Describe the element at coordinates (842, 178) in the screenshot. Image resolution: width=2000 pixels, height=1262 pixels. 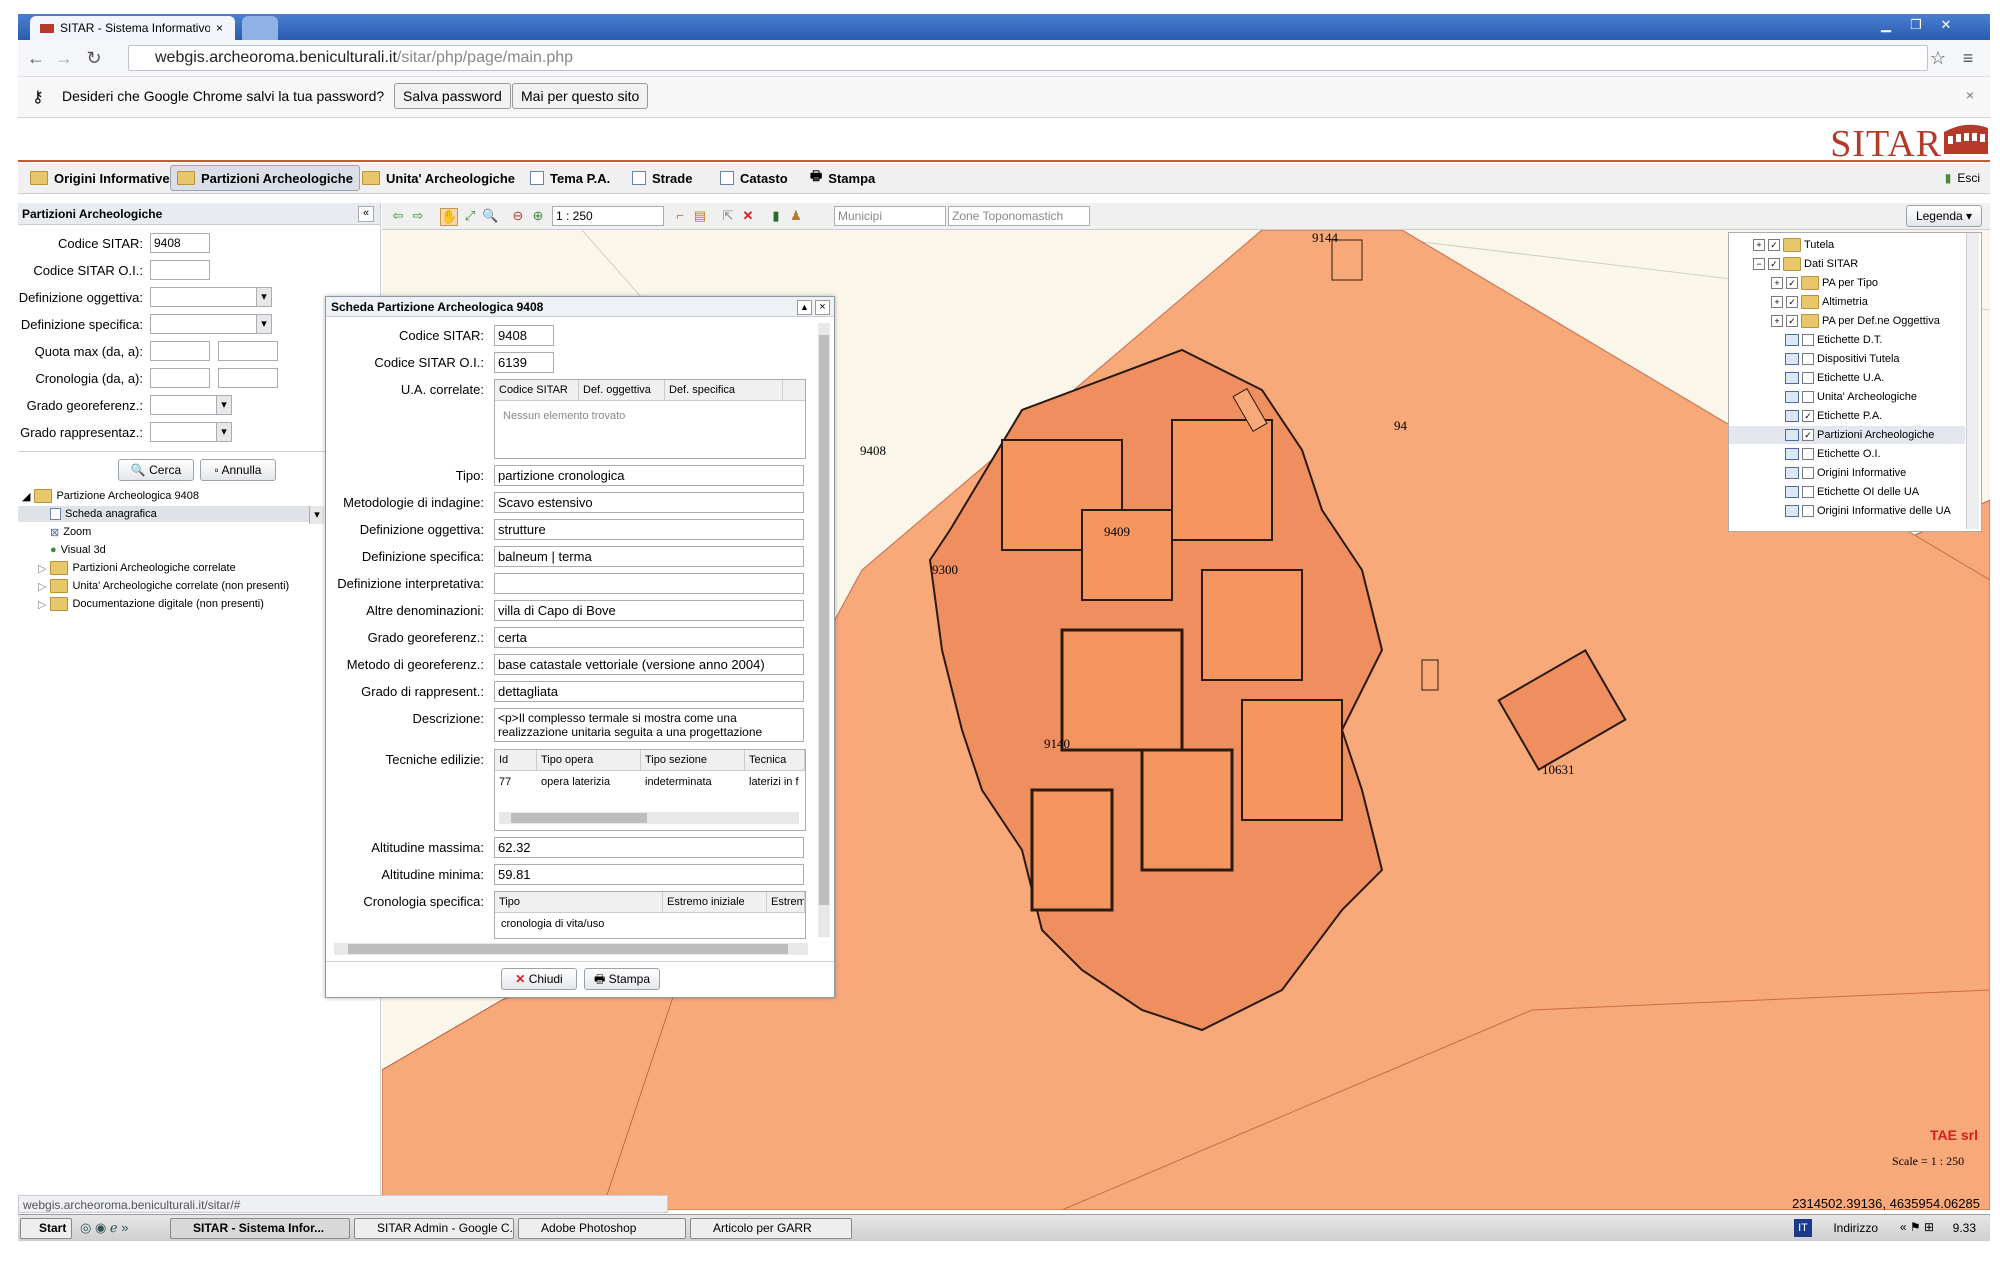
I see `tab-stampa: 🖶 Stampa` at that location.